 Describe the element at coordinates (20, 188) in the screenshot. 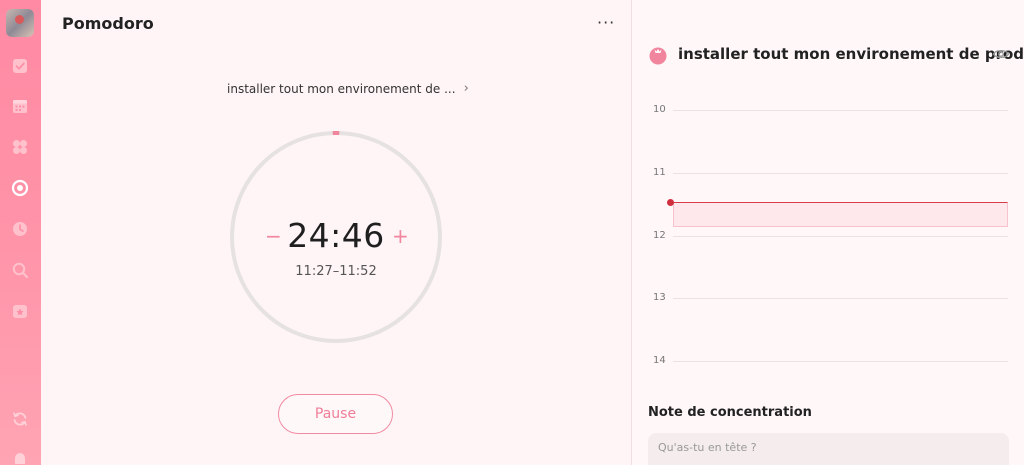

I see `pomodoro-icon` at that location.